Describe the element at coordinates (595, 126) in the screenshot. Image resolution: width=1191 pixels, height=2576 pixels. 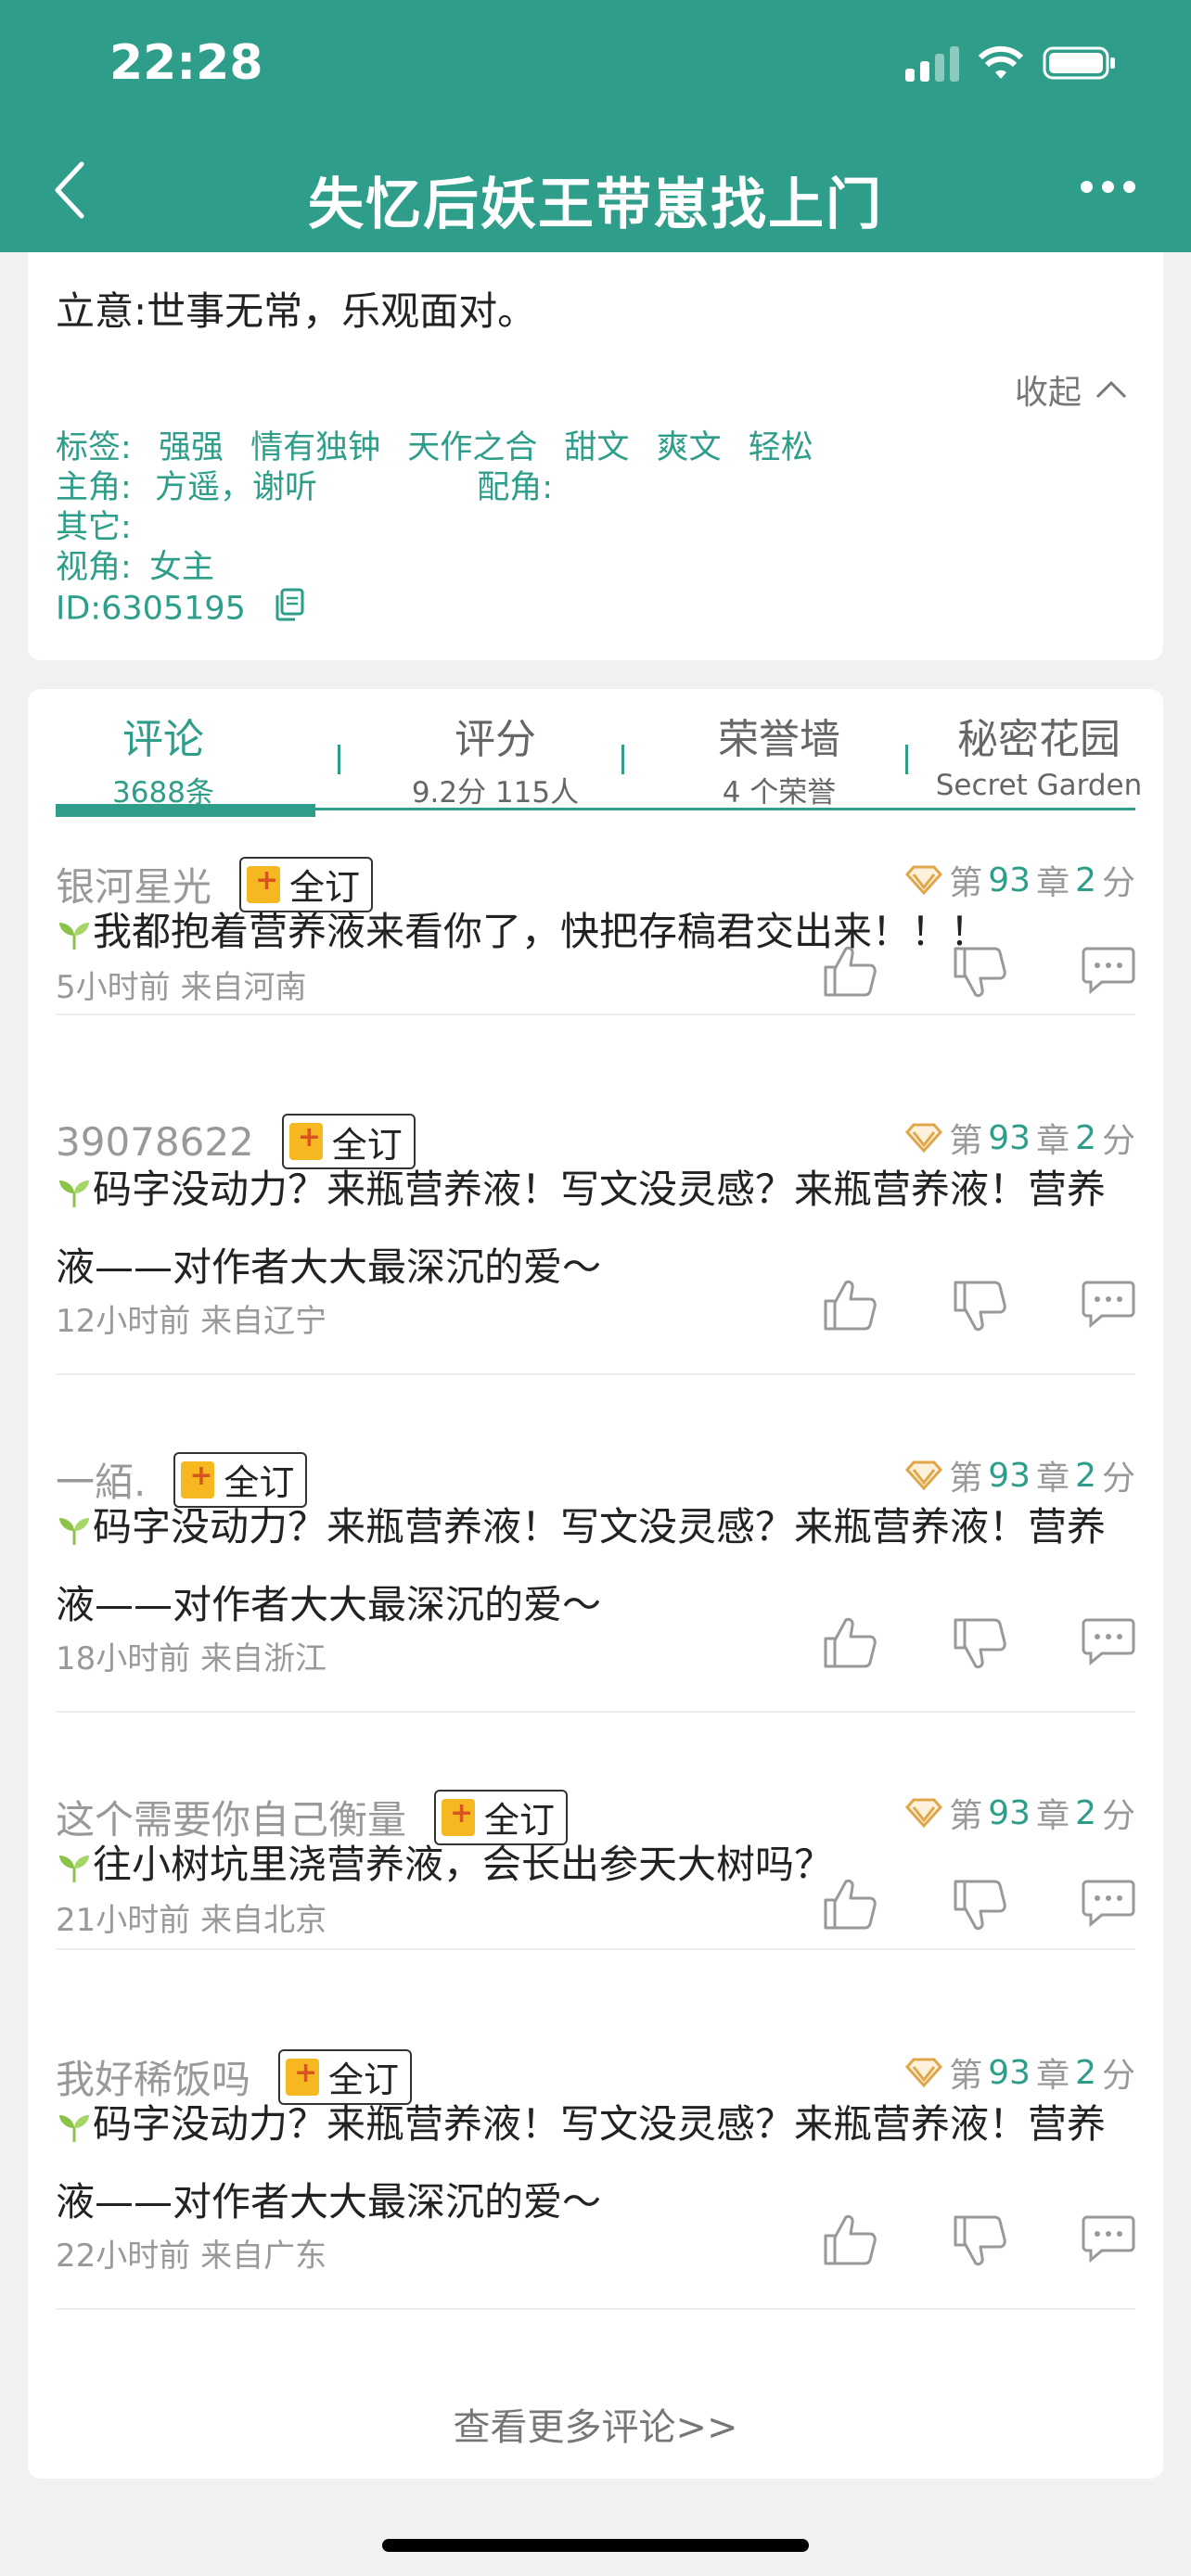
I see `app-bar: 22:28 失忆后妖王带崽找上门` at that location.